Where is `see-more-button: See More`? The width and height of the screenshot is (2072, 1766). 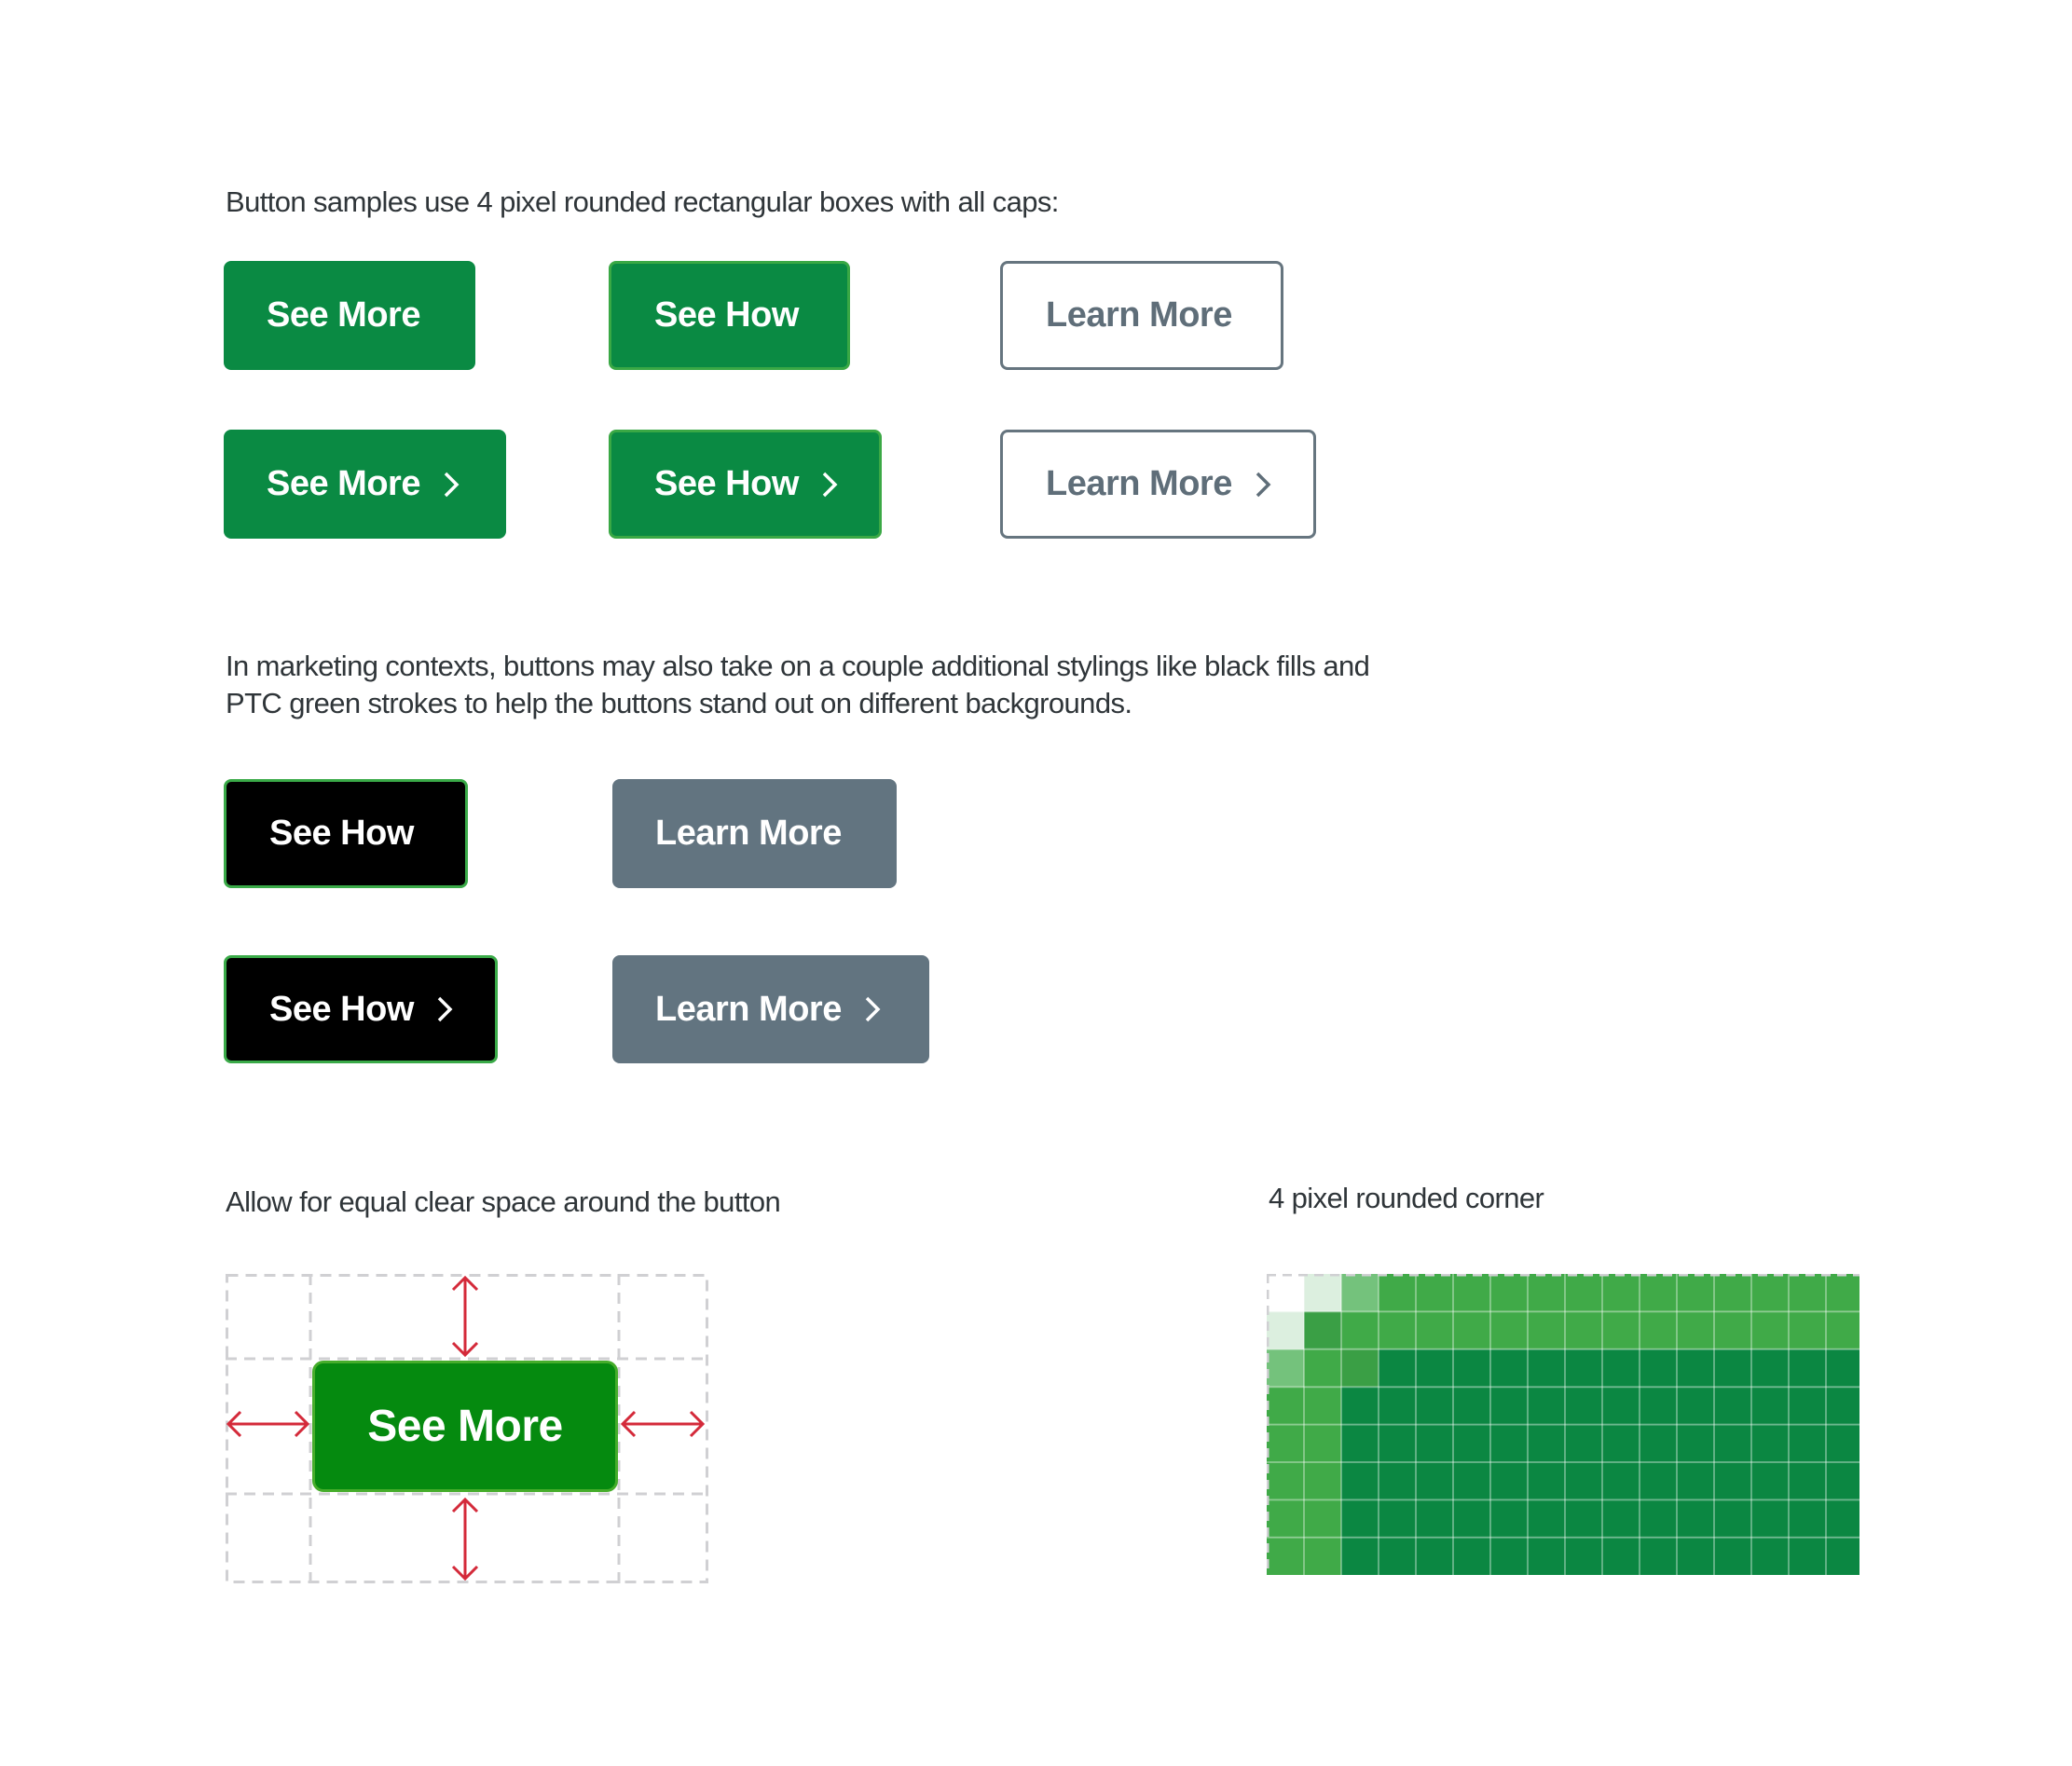
see-more-button: See More is located at coordinates (349, 316).